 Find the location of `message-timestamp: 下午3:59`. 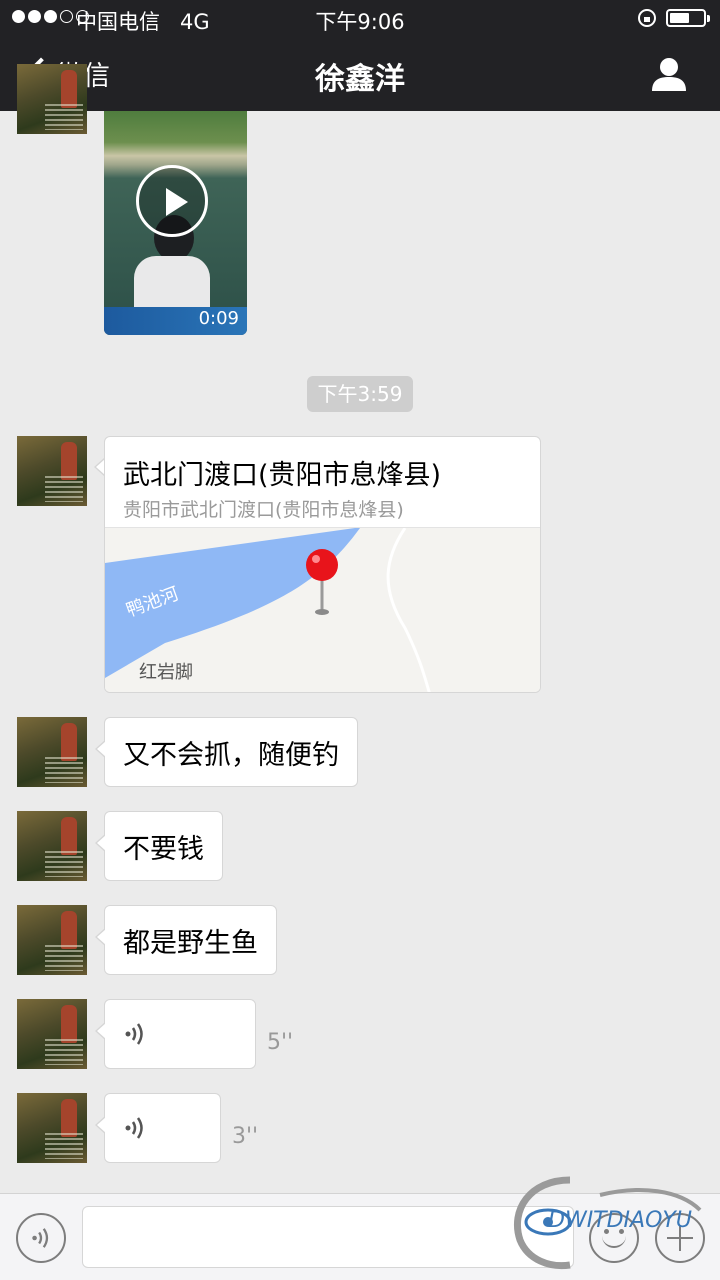

message-timestamp: 下午3:59 is located at coordinates (360, 394).